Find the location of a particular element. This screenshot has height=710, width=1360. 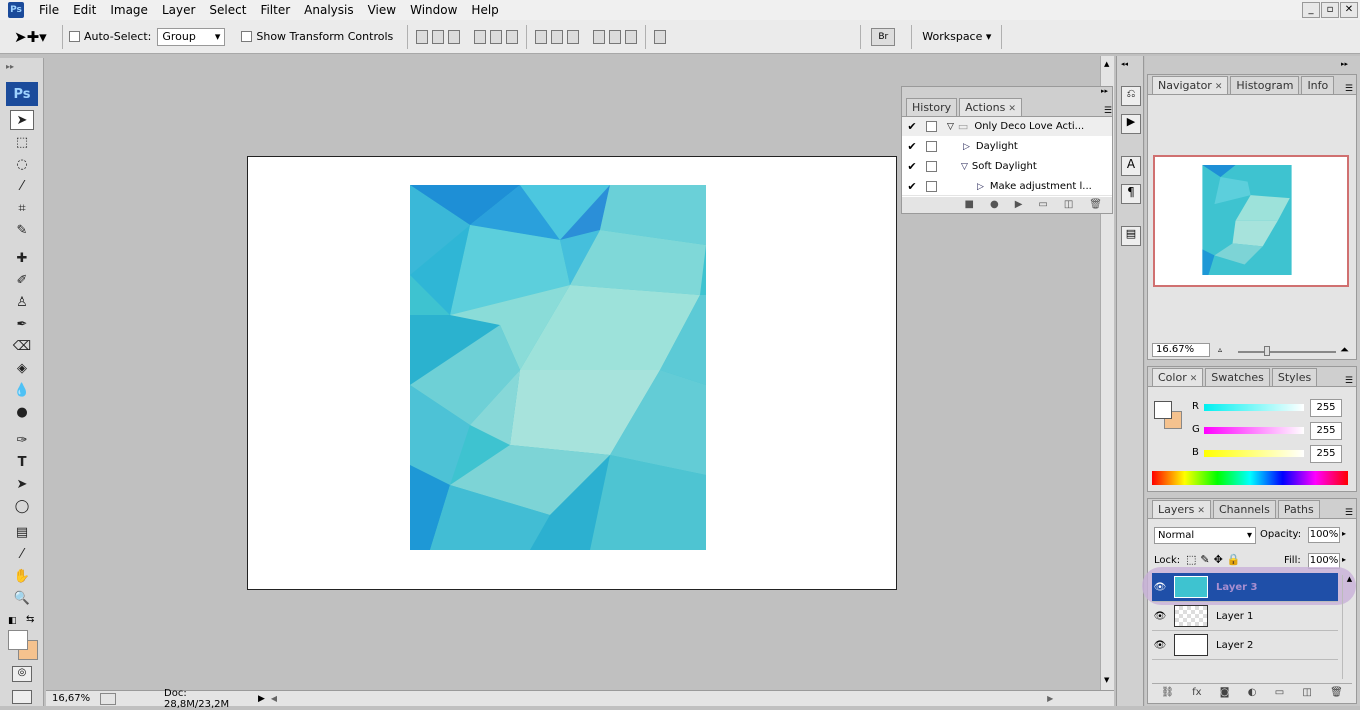

restore-button: ▫ is located at coordinates (1330, 10).